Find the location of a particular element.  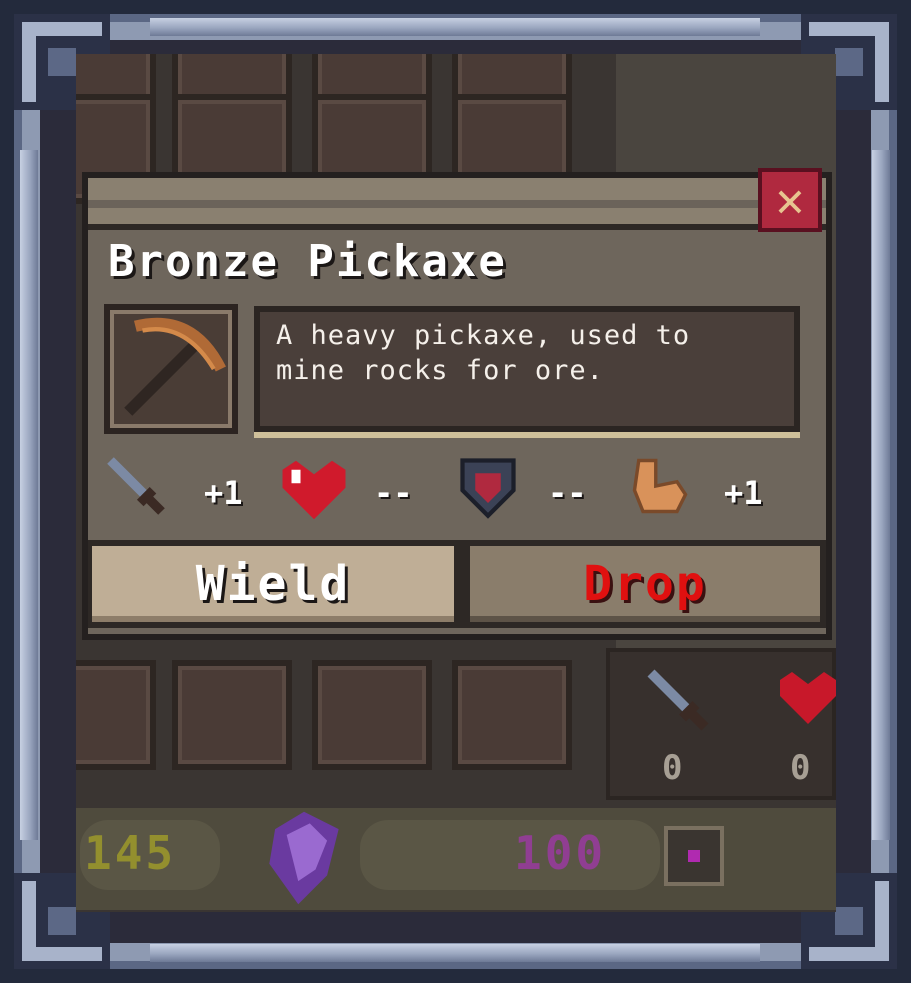

close-button: ✕ is located at coordinates (790, 201).